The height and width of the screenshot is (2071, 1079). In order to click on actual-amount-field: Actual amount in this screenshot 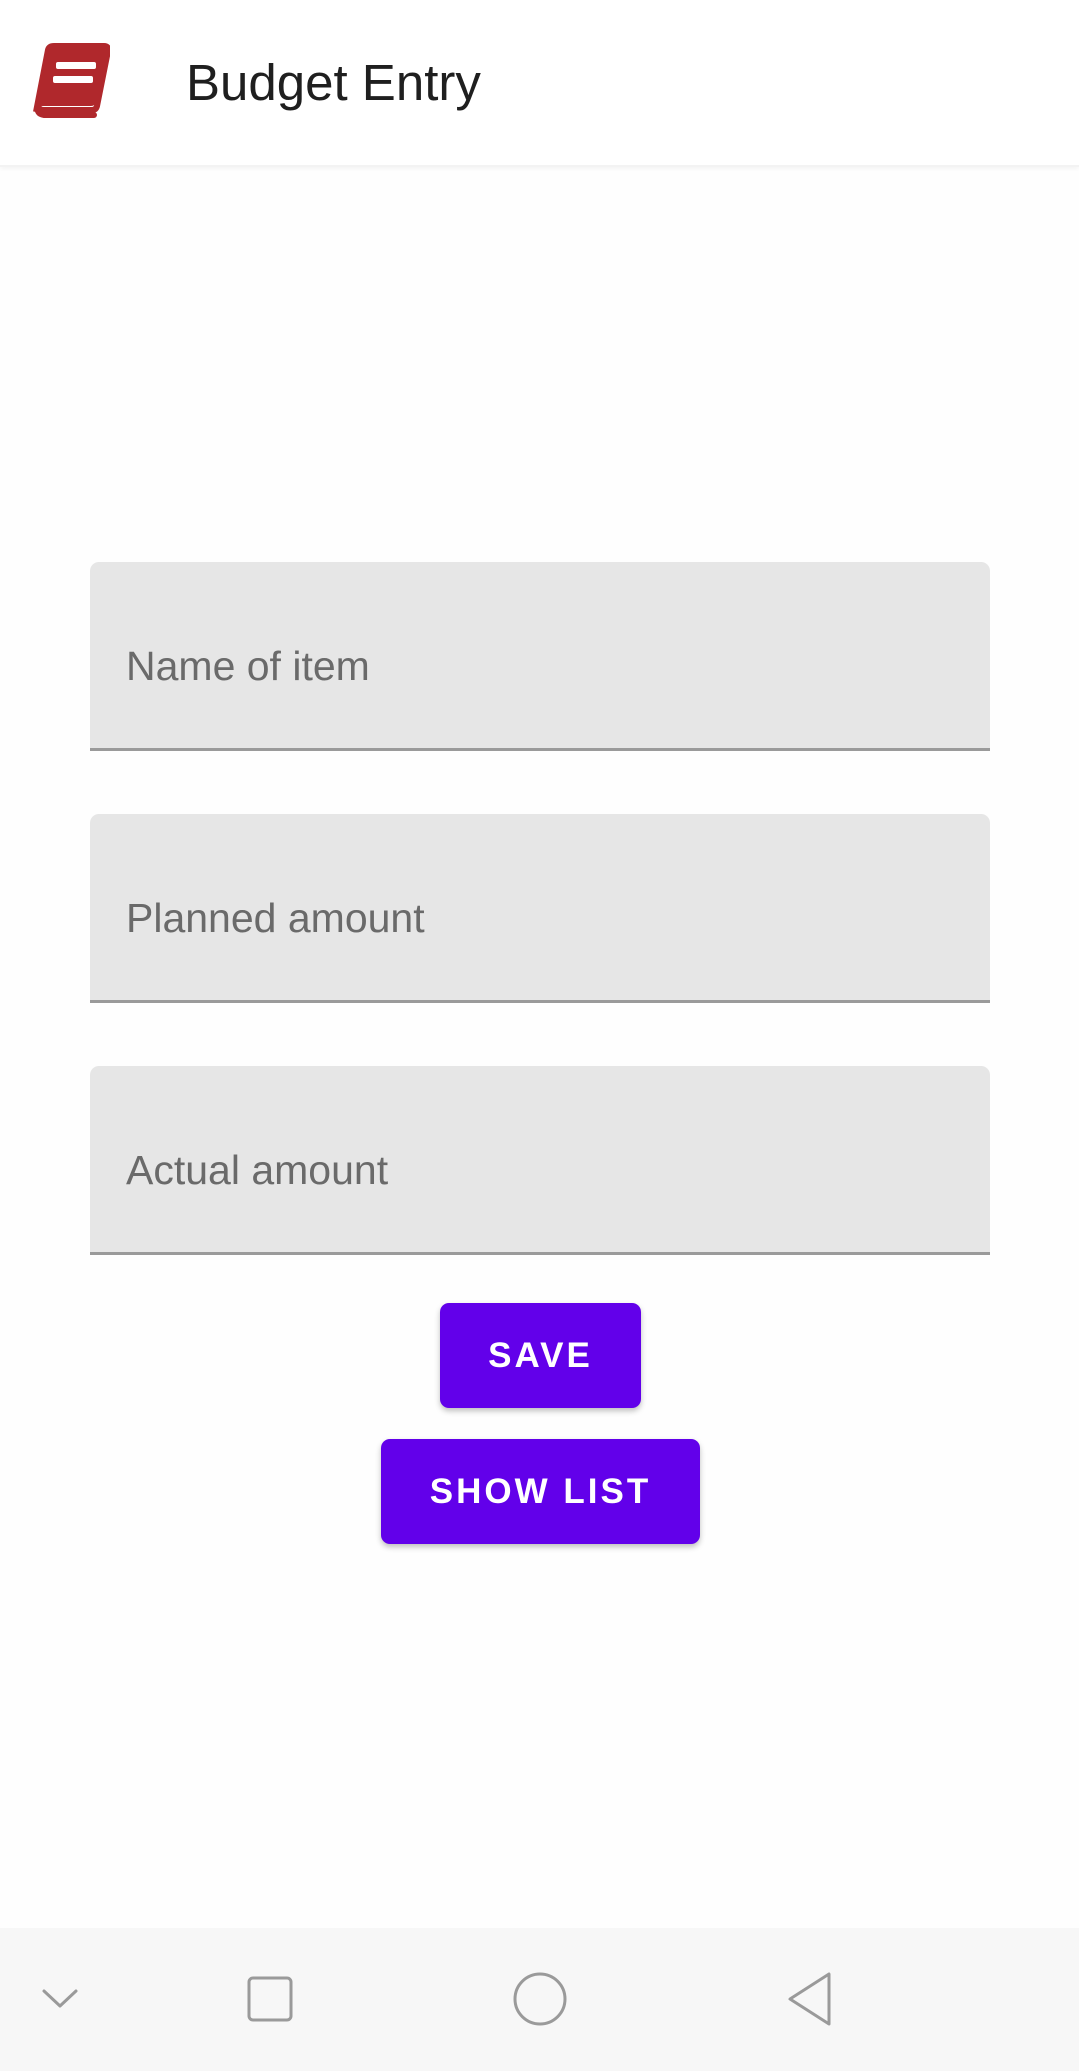, I will do `click(540, 1160)`.